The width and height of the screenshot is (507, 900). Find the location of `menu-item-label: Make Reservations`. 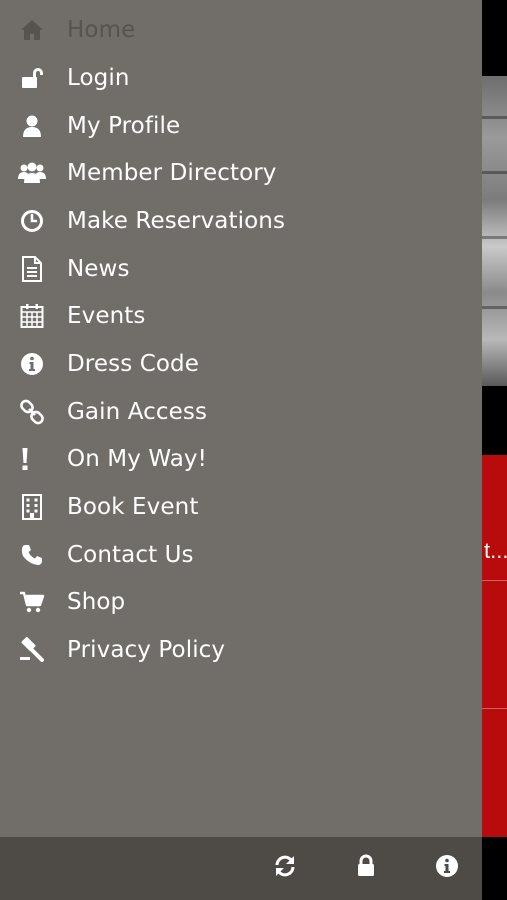

menu-item-label: Make Reservations is located at coordinates (176, 221).